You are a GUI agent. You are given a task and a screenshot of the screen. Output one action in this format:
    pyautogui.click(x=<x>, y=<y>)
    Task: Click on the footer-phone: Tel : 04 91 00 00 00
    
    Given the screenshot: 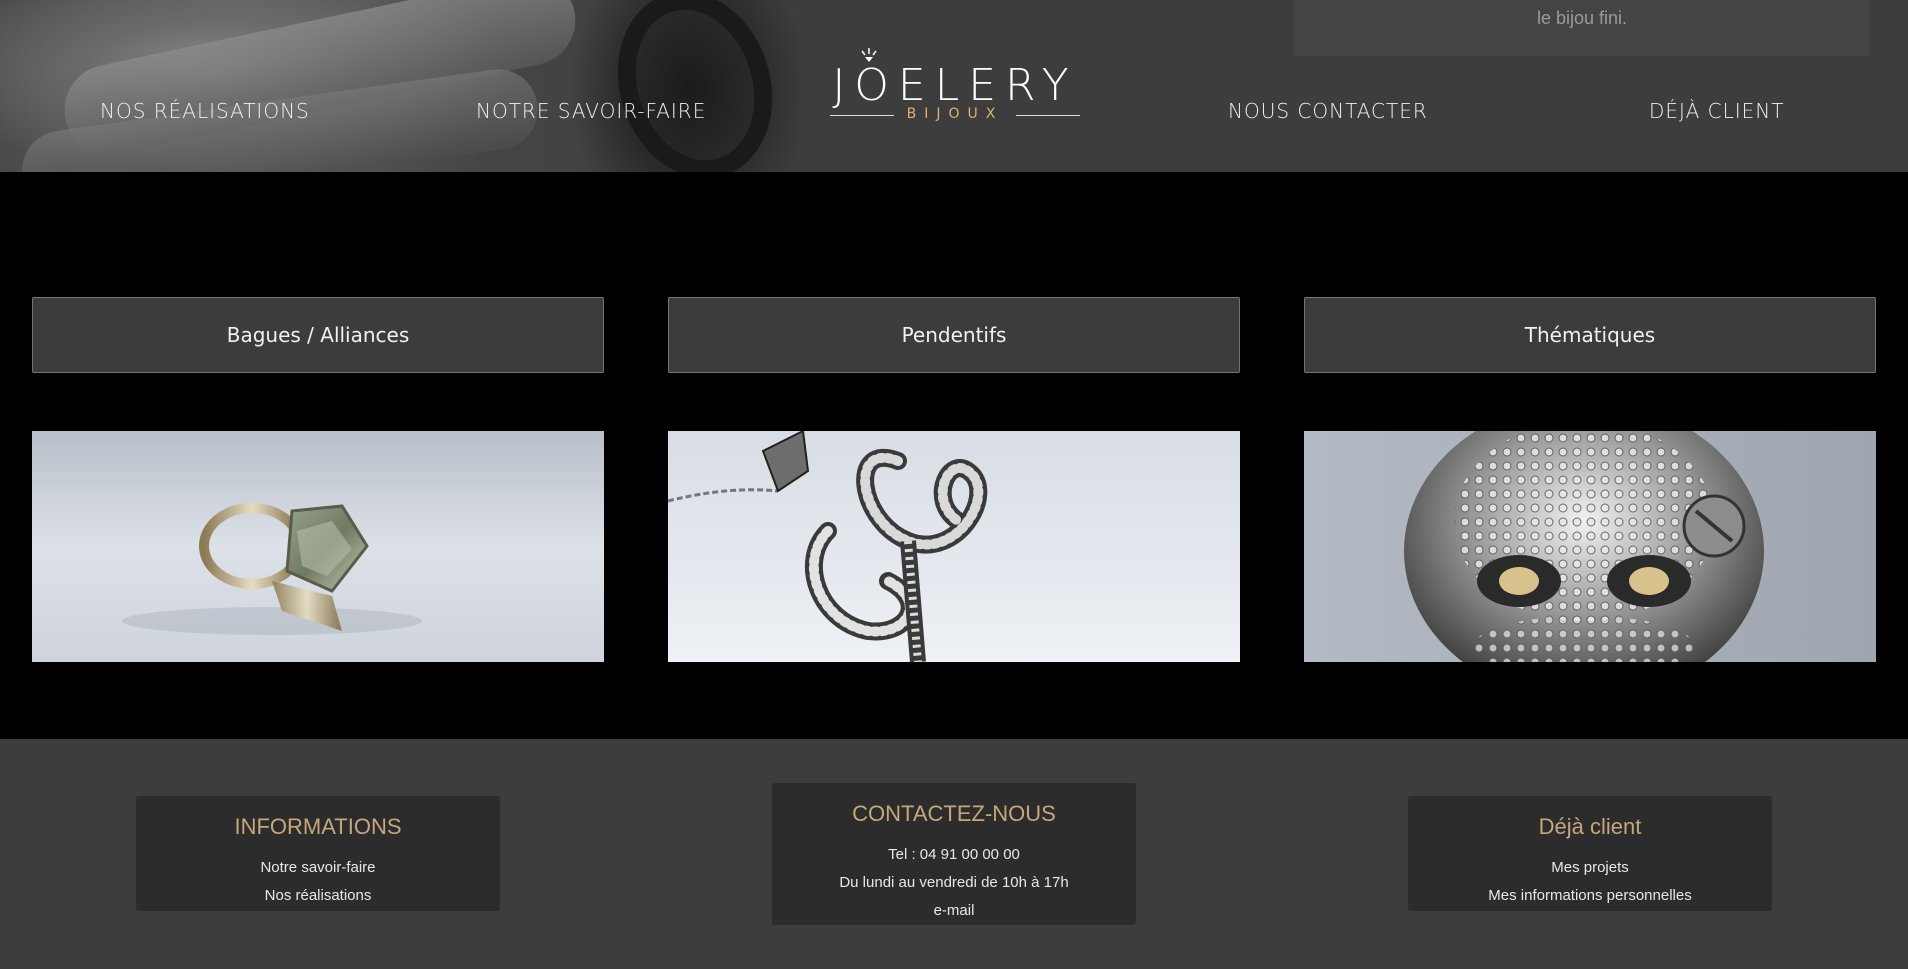 What is the action you would take?
    pyautogui.click(x=954, y=854)
    